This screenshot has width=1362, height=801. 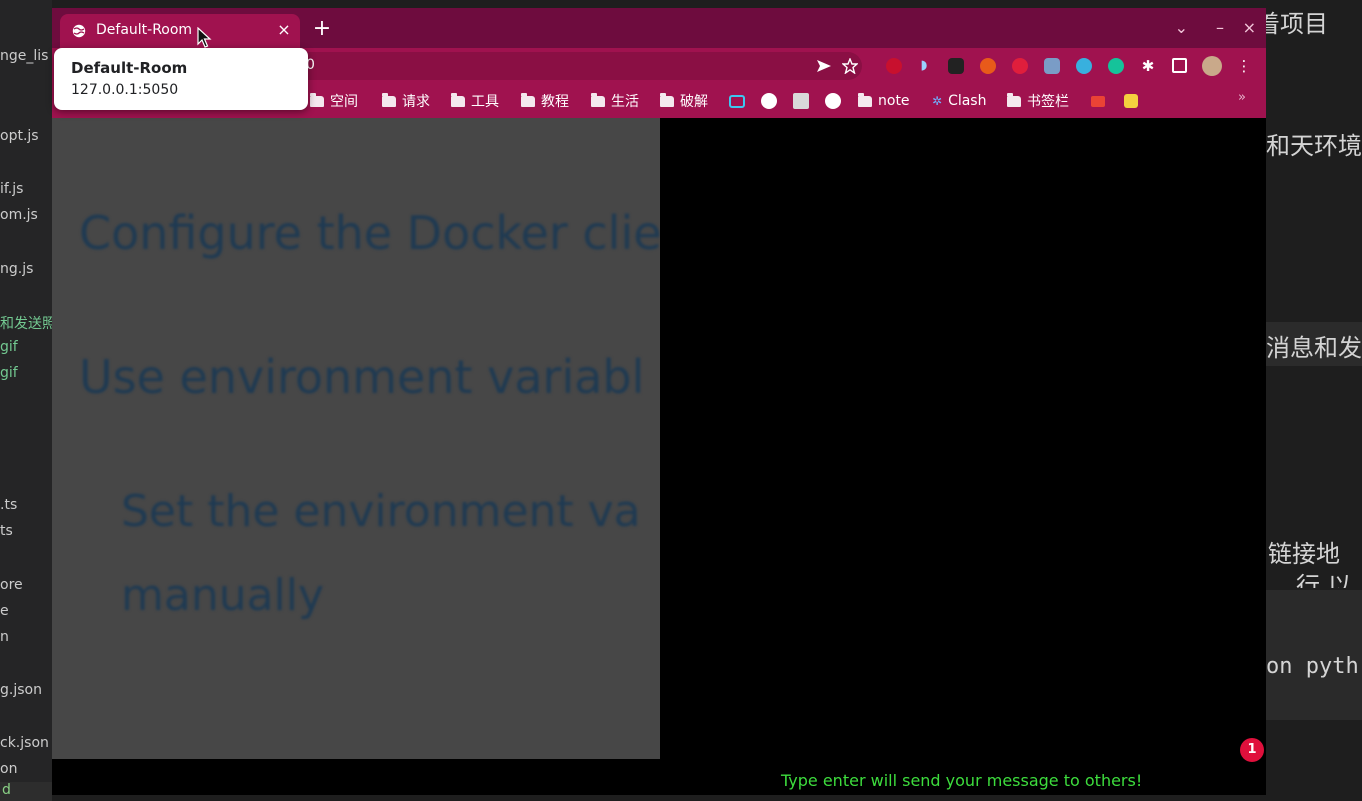 What do you see at coordinates (322, 28) in the screenshot?
I see `new-tab-button: +` at bounding box center [322, 28].